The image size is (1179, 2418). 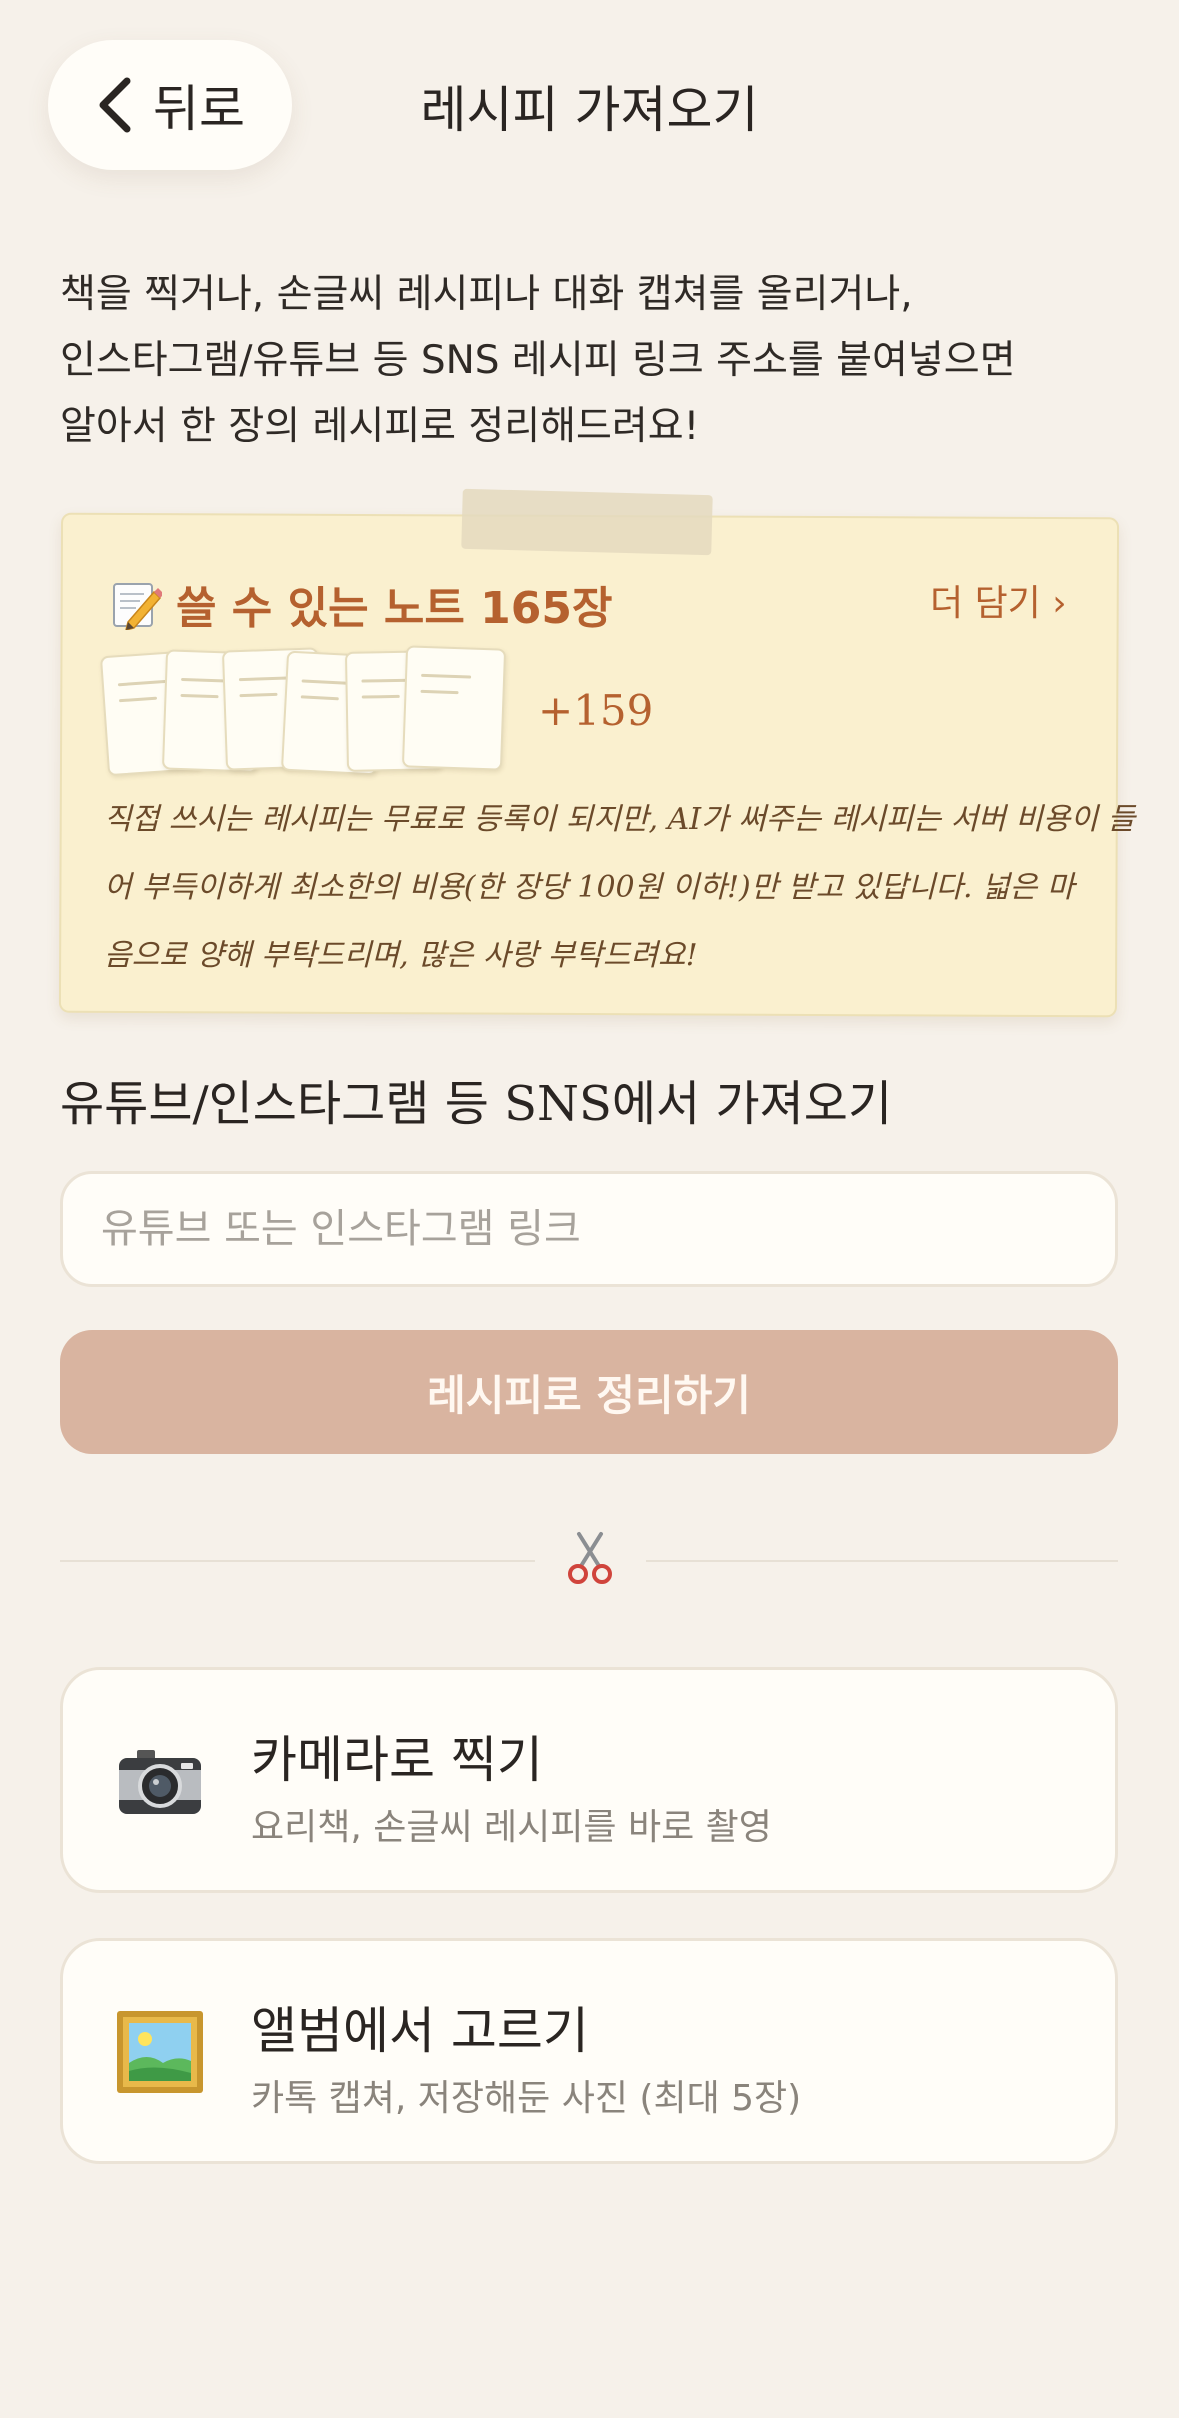 I want to click on option-title: 카메라로 찍기, so click(x=397, y=1760).